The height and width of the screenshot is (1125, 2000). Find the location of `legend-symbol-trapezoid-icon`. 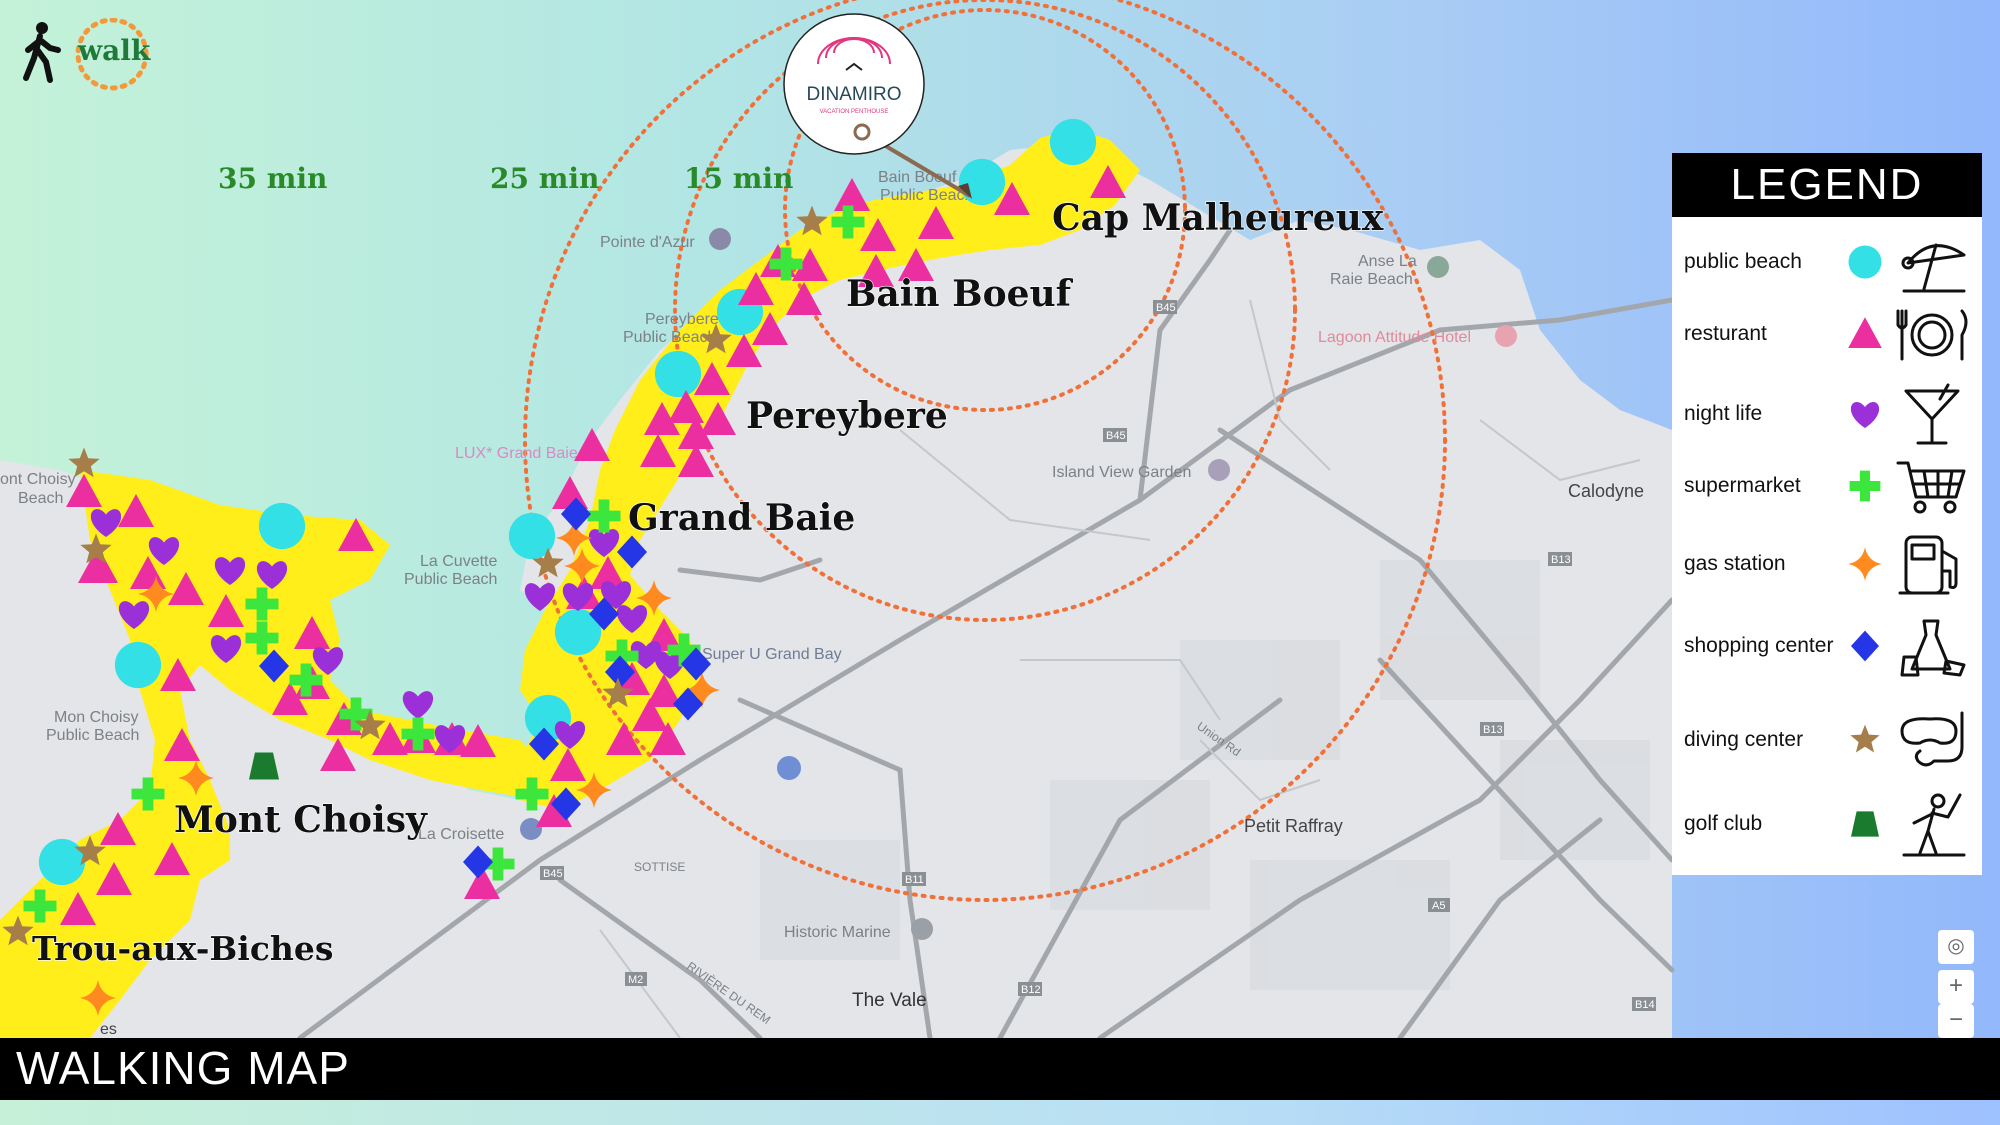

legend-symbol-trapezoid-icon is located at coordinates (1865, 824).